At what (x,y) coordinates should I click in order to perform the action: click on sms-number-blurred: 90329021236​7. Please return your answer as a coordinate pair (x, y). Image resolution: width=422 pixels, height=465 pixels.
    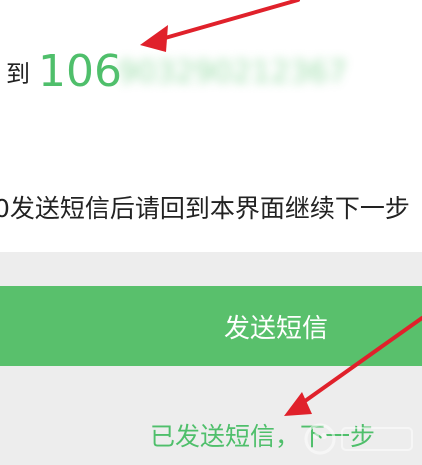
    Looking at the image, I should click on (233, 72).